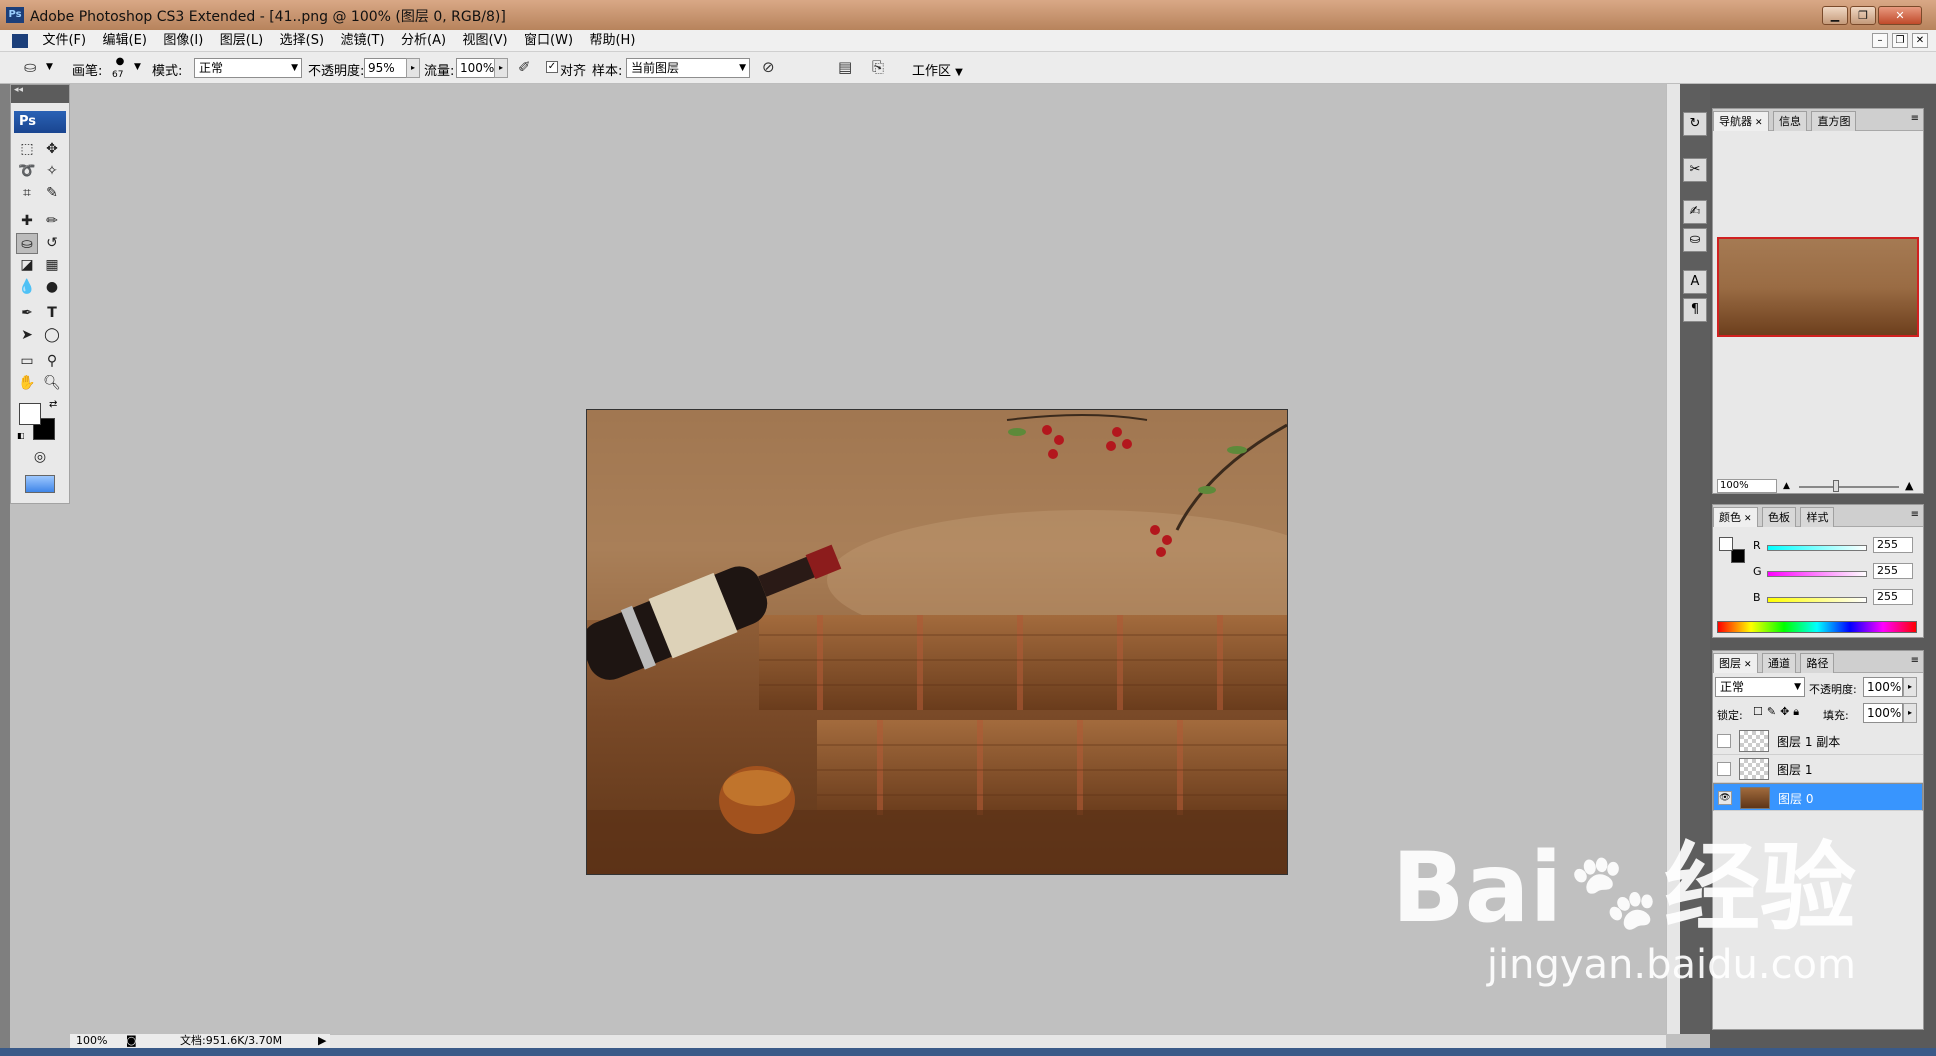 This screenshot has height=1056, width=1936. Describe the element at coordinates (52, 361) in the screenshot. I see `eyedropper-tool-icon: ⚲` at that location.